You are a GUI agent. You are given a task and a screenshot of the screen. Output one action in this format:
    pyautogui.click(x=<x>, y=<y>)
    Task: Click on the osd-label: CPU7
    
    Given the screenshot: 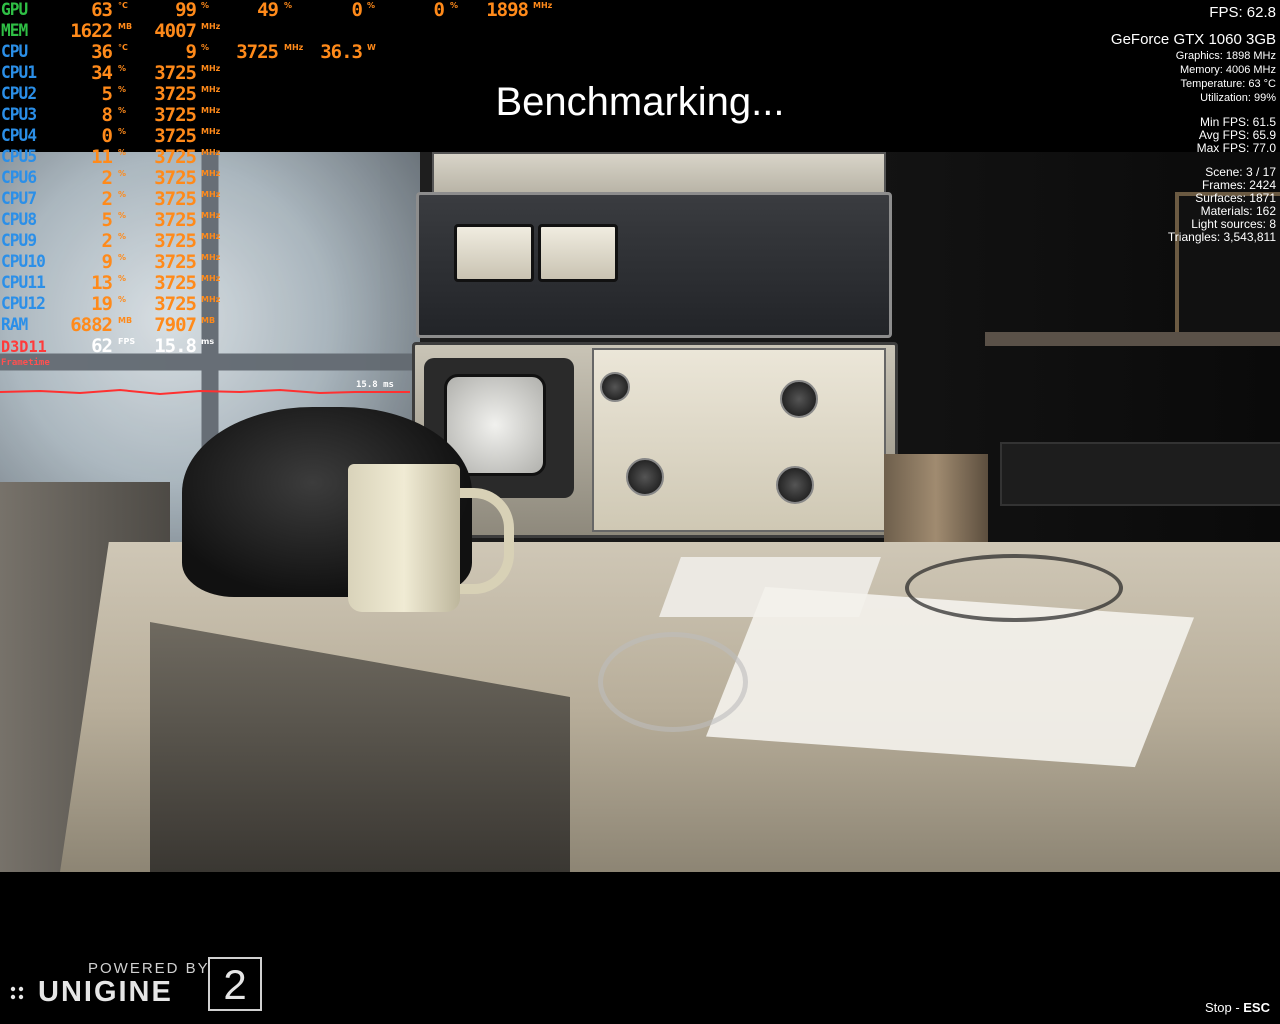 What is the action you would take?
    pyautogui.click(x=19, y=199)
    